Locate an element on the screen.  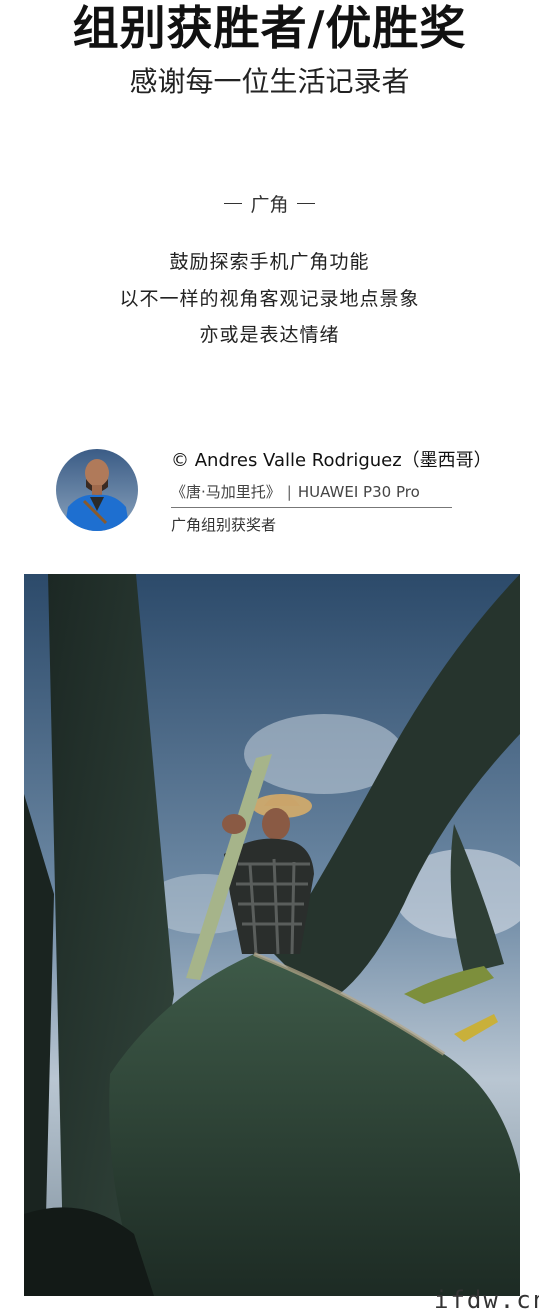
watermark: ifdw.cn is located at coordinates (486, 1300).